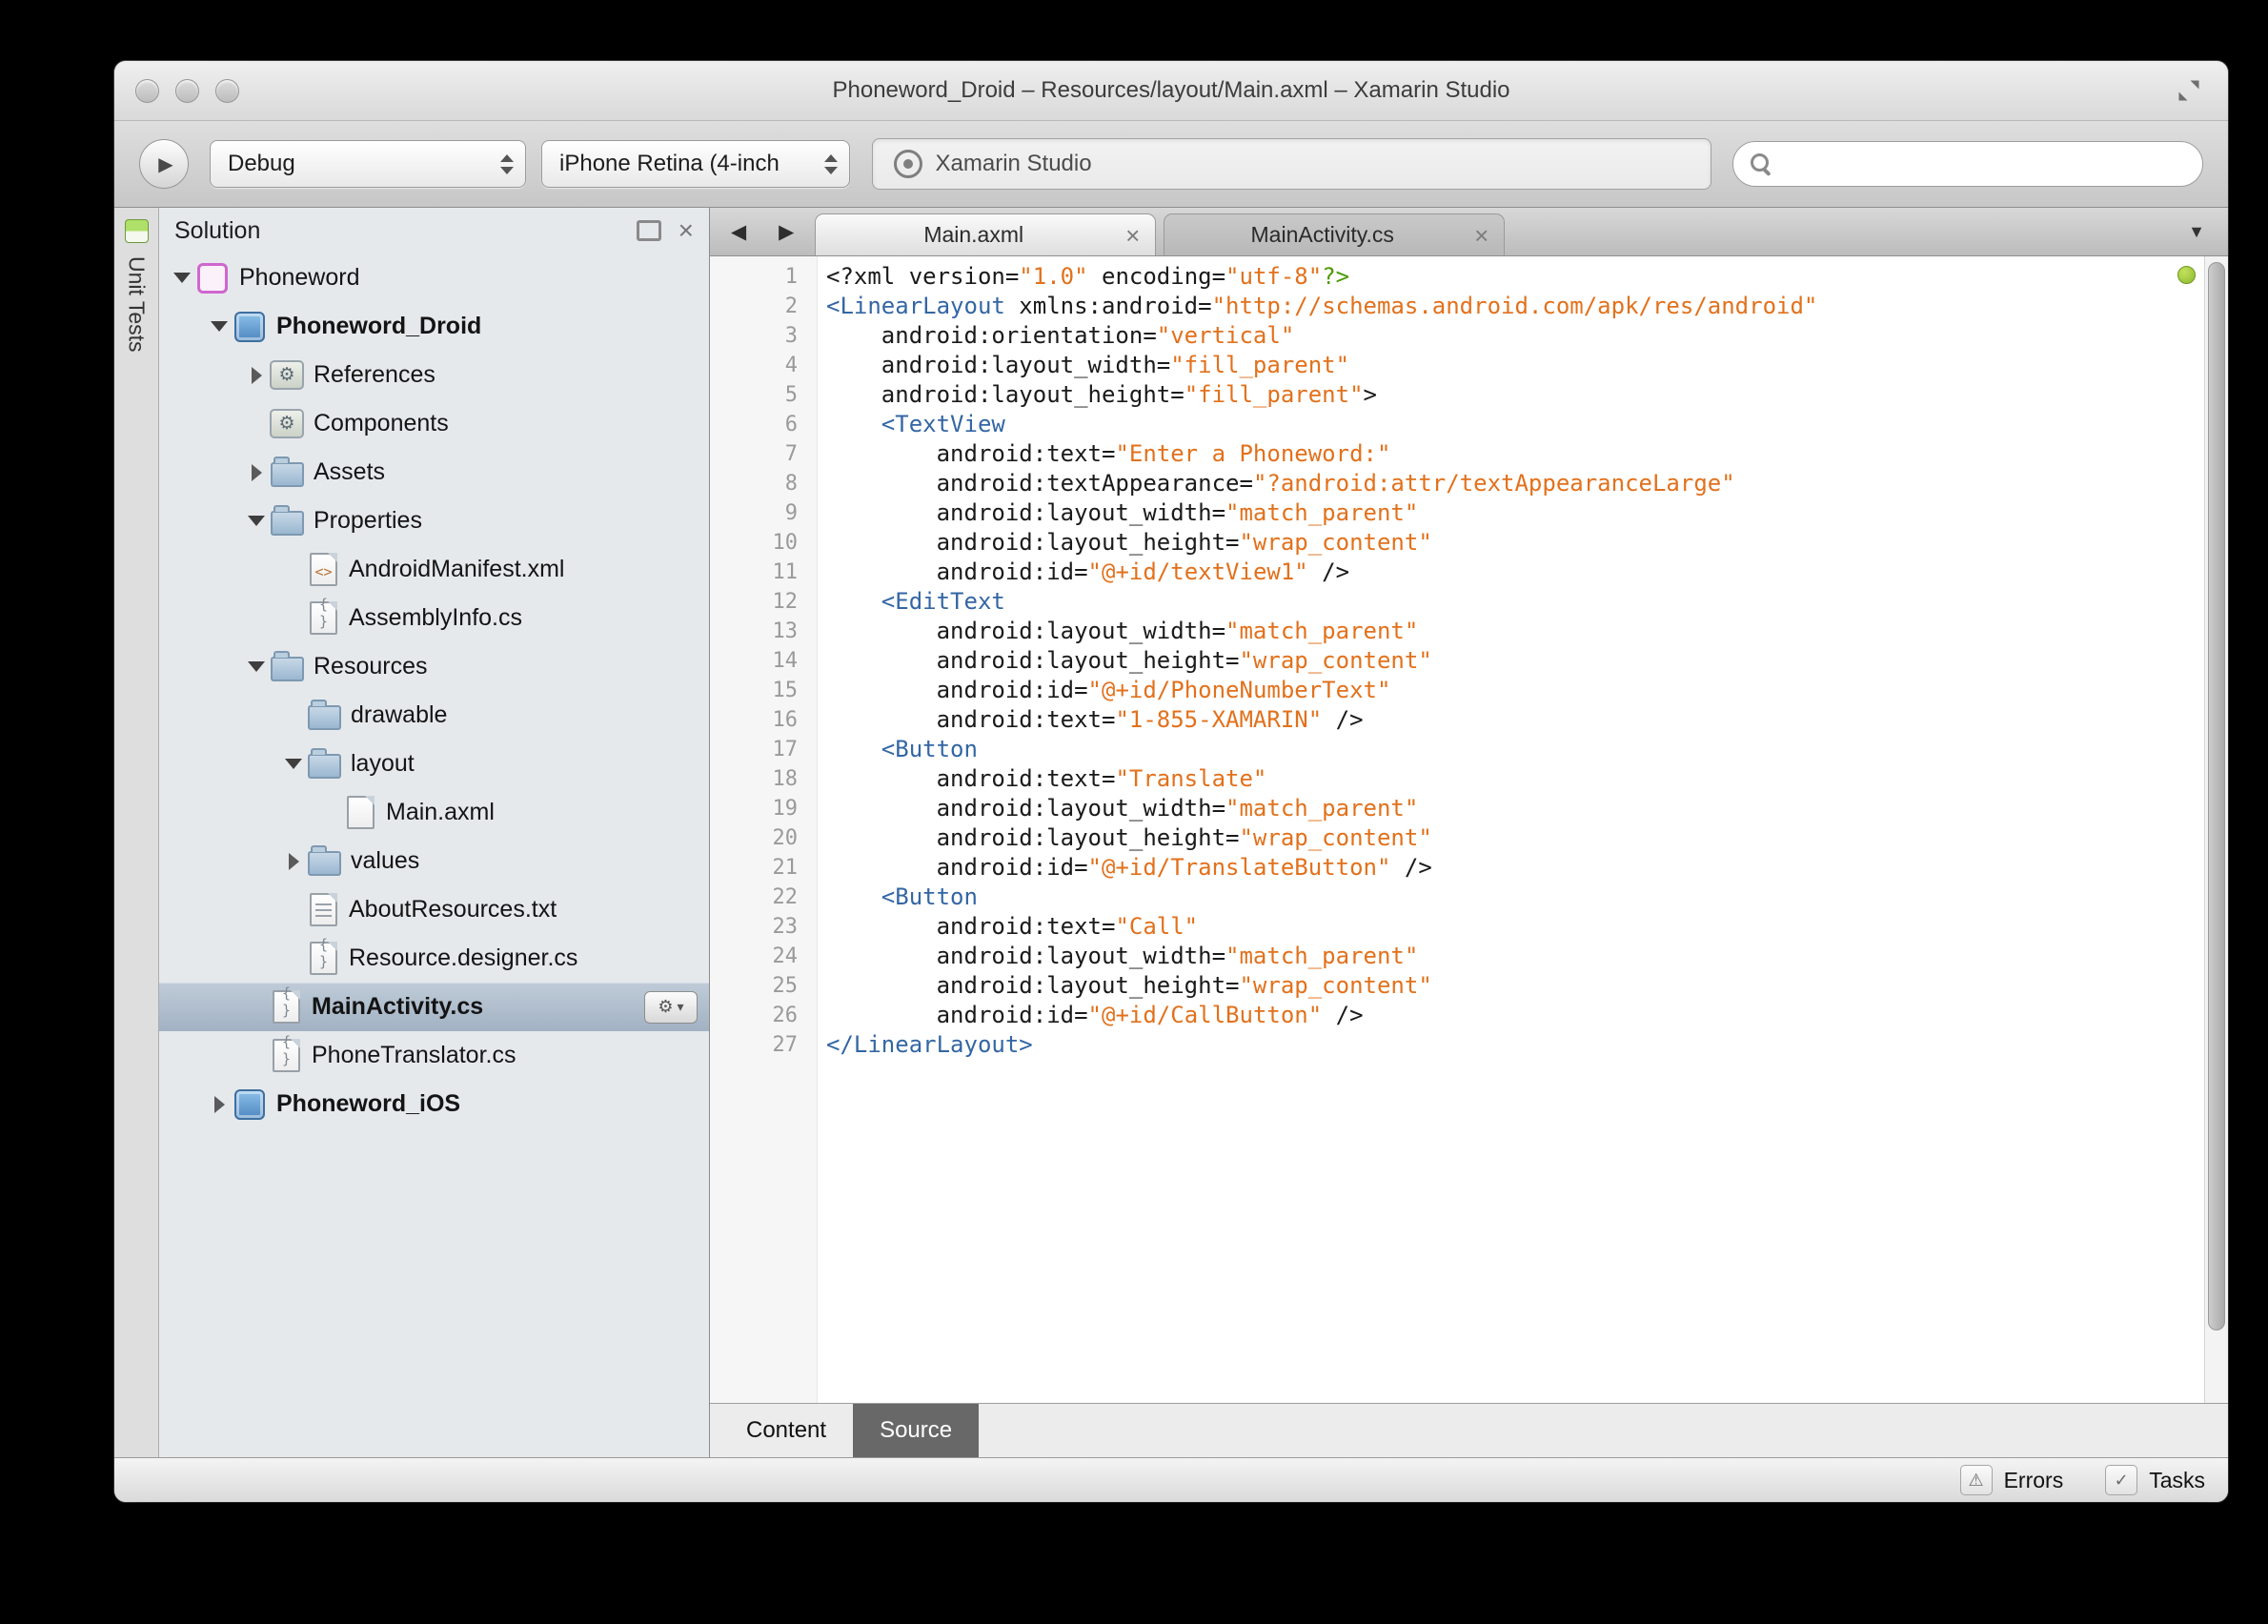  Describe the element at coordinates (434, 569) in the screenshot. I see `tree-item-androidmanifest-xml: AndroidManifest.xml` at that location.